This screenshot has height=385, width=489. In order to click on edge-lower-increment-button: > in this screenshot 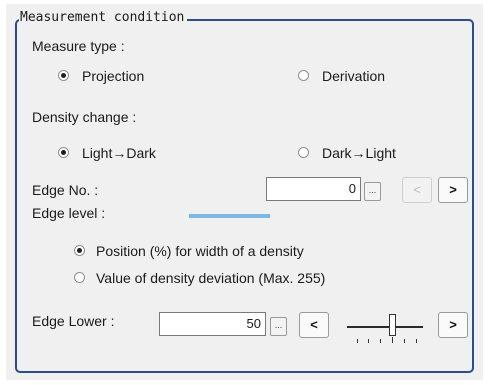, I will do `click(453, 325)`.